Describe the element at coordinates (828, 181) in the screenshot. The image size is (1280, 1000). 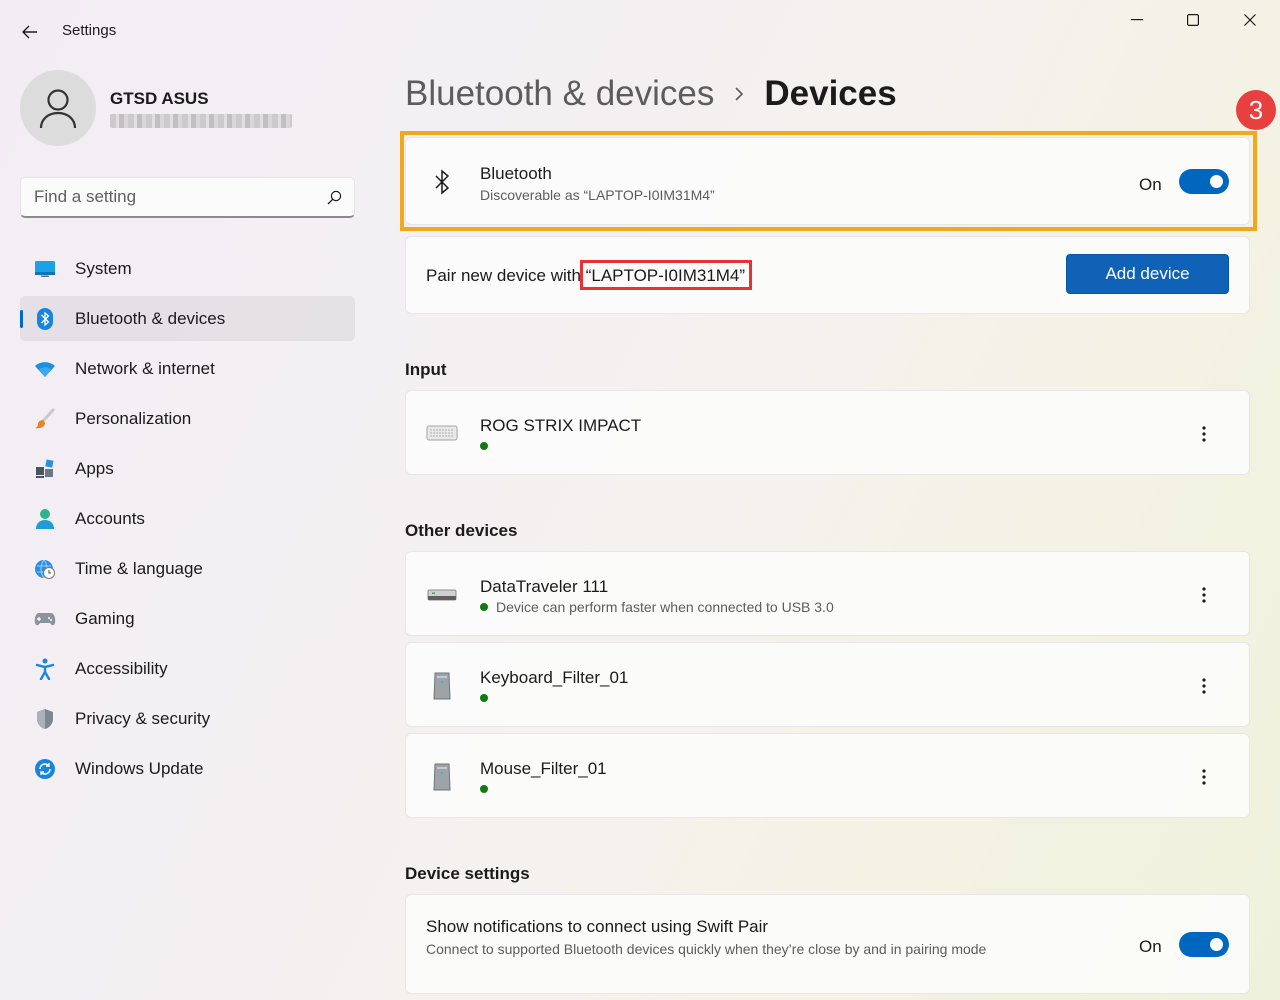
I see `highlight-box` at that location.